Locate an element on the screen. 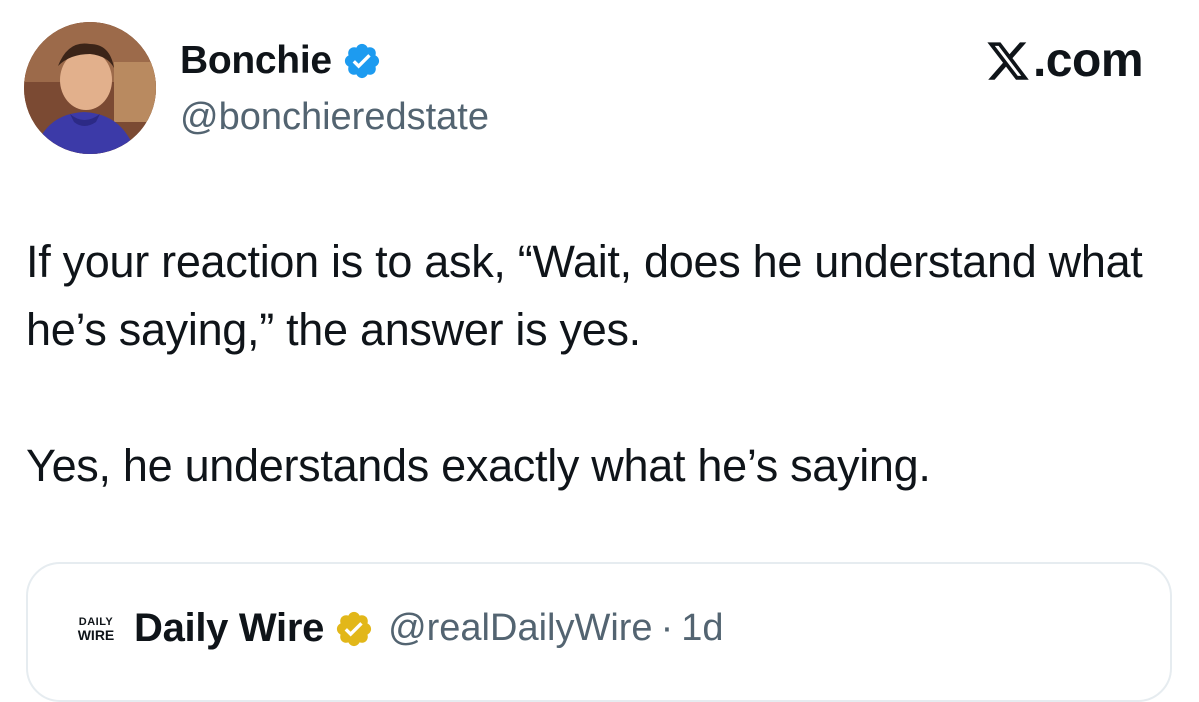 The image size is (1199, 702). verified-badge-icon is located at coordinates (362, 61).